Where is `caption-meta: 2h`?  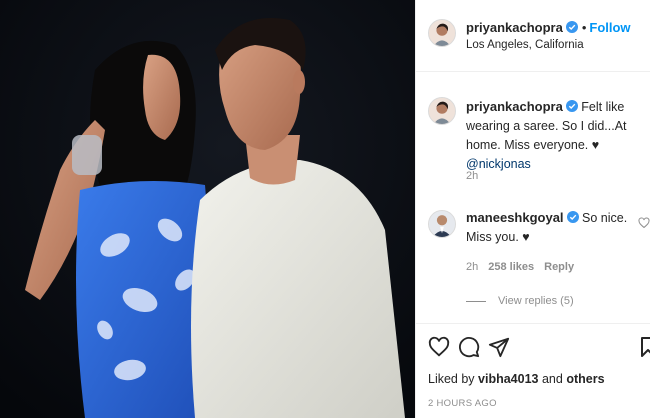 caption-meta: 2h is located at coordinates (477, 176).